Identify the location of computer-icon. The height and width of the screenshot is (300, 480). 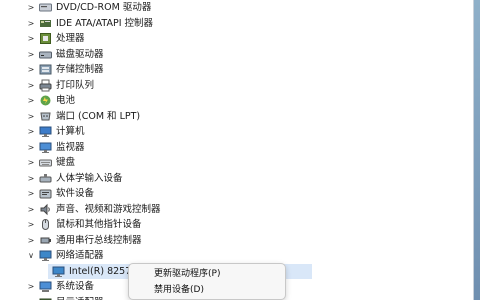
(45, 131).